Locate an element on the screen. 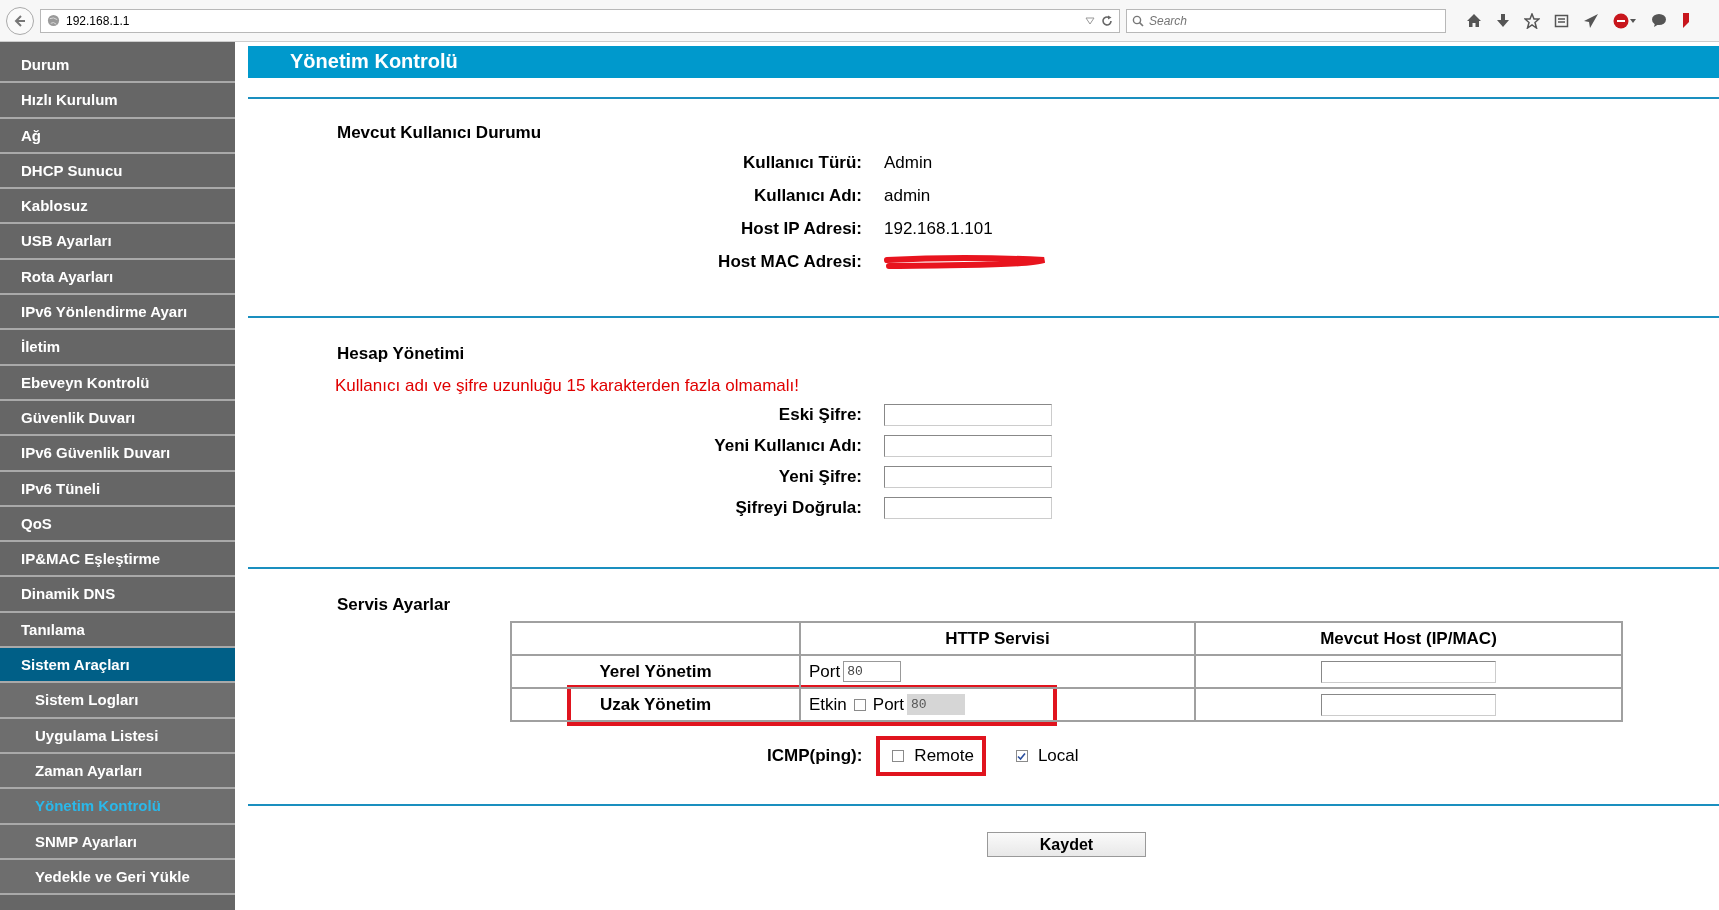 The image size is (1719, 910). field-label: Şifreyi Doğrula: is located at coordinates (798, 508).